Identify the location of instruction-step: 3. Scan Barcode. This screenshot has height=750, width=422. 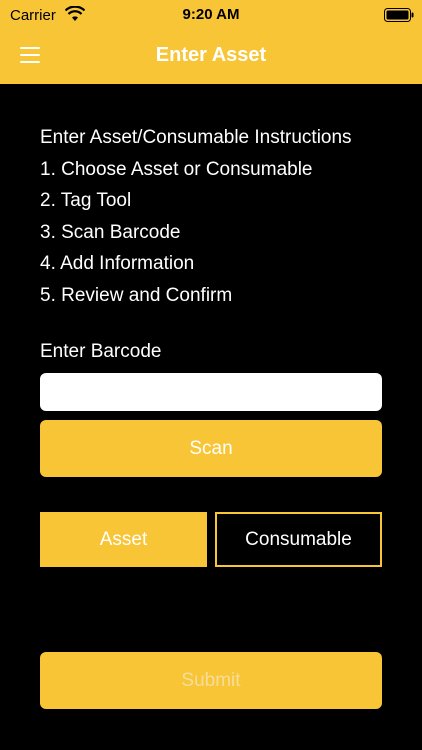
(110, 232).